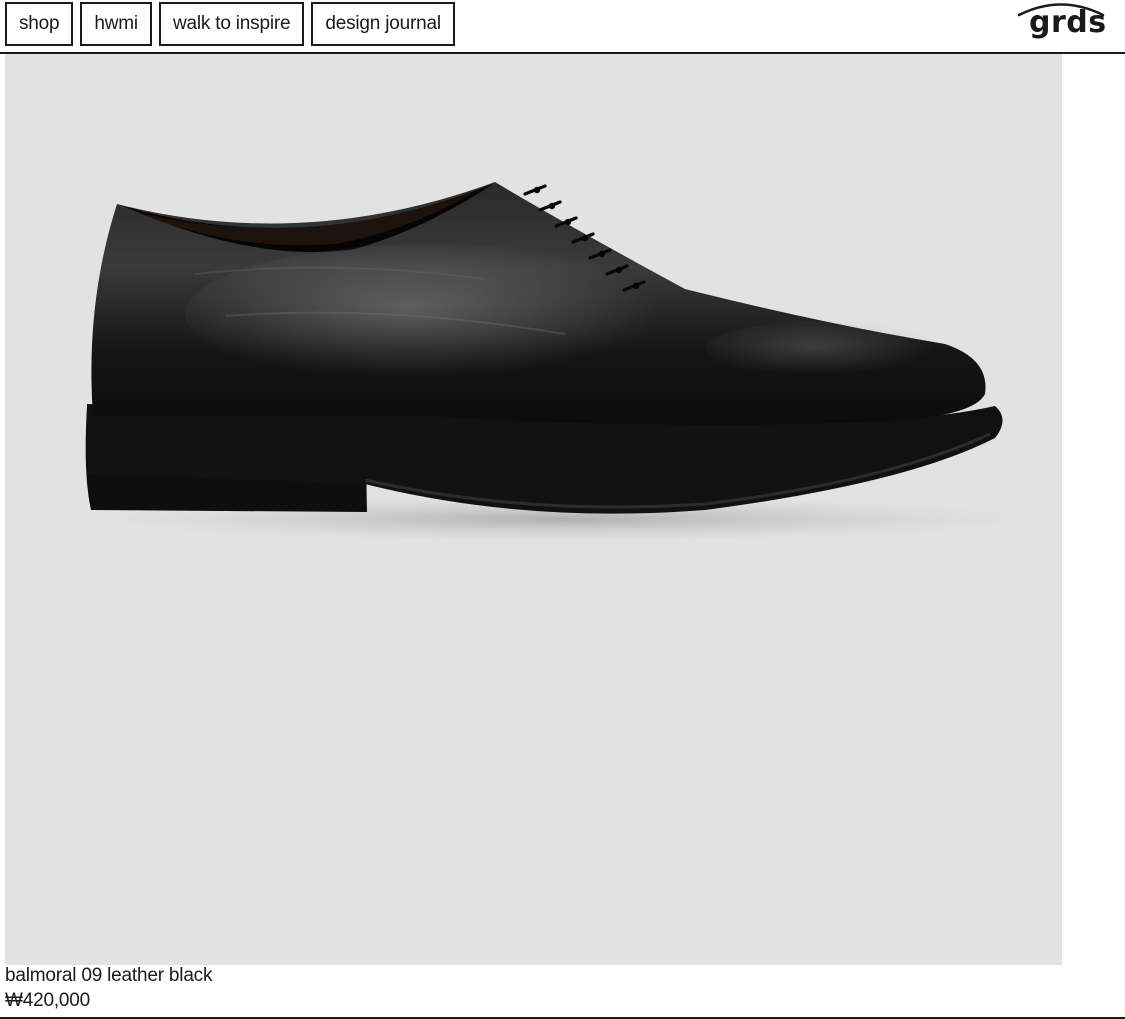  I want to click on product-price: ₩420,000, so click(48, 1000).